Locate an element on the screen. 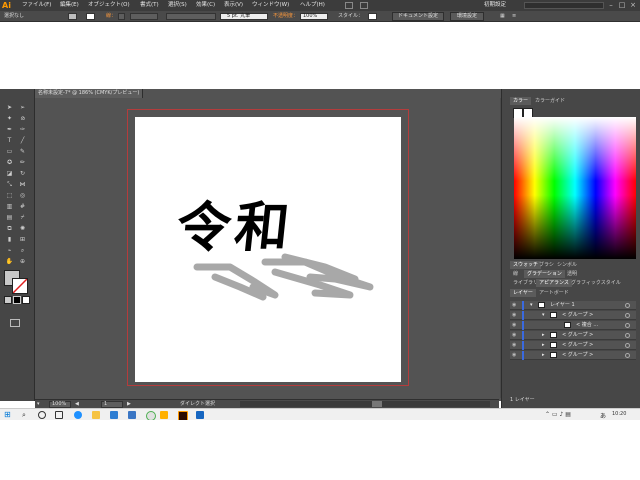 This screenshot has width=640, height=480. symbol-sprayer-icon: ✺ is located at coordinates (22, 229).